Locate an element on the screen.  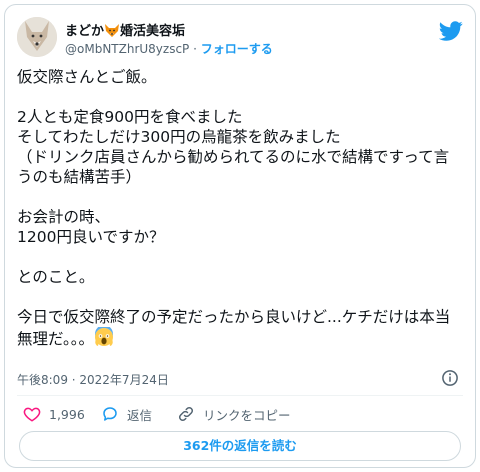
author-name: まどか 婚活美容垢 is located at coordinates (125, 29).